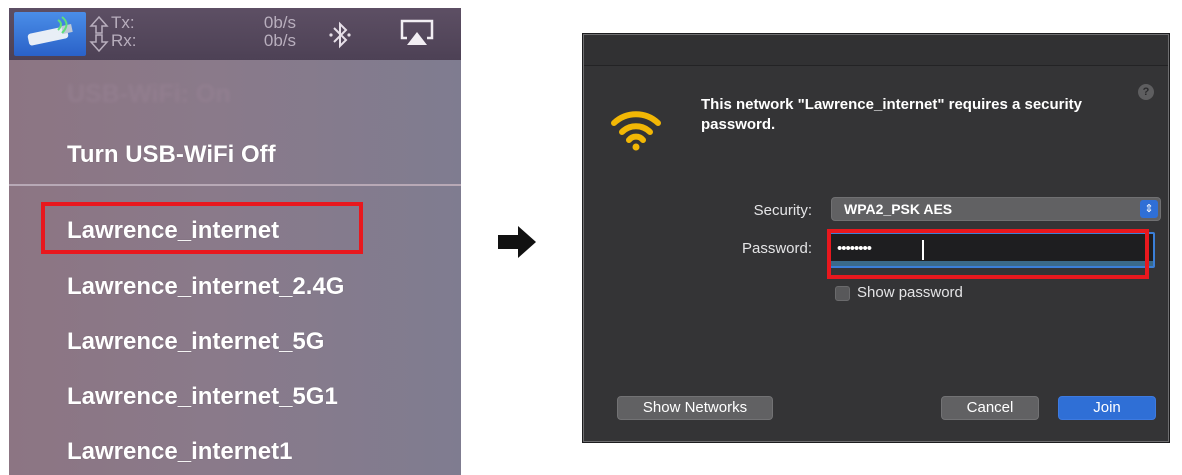 The image size is (1182, 475). What do you see at coordinates (996, 209) in the screenshot?
I see `security-select: WPA2_PSK AES ⇕` at bounding box center [996, 209].